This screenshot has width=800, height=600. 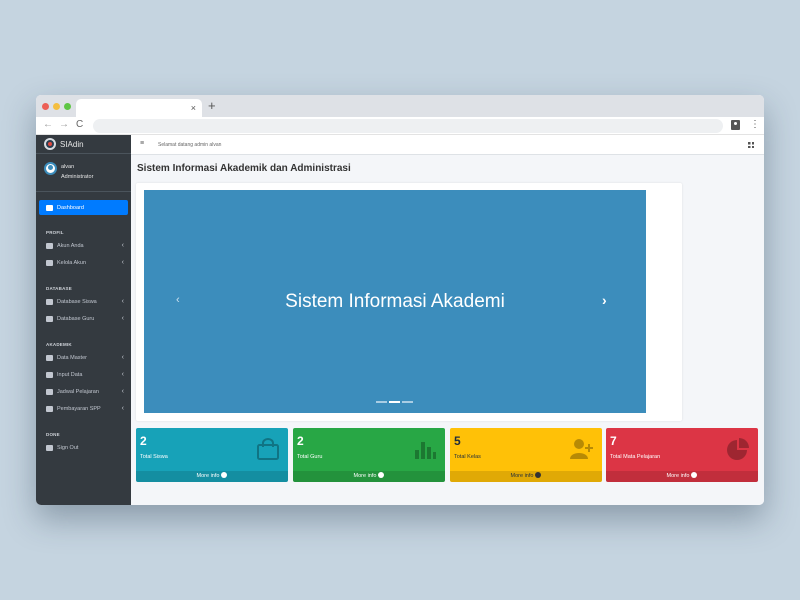 I want to click on sidebar-item-label: Dashboard, so click(x=70, y=207).